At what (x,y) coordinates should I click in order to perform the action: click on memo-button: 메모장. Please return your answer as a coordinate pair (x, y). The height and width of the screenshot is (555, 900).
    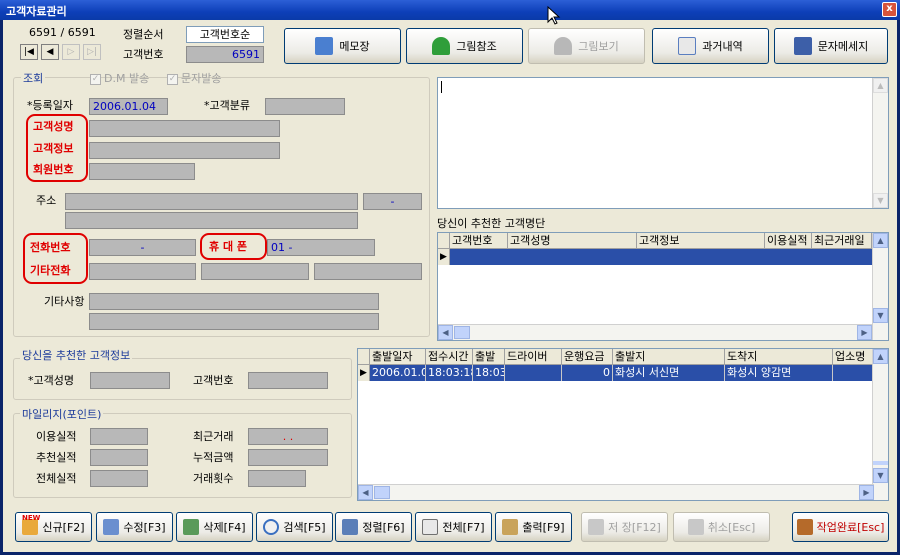
    Looking at the image, I should click on (342, 46).